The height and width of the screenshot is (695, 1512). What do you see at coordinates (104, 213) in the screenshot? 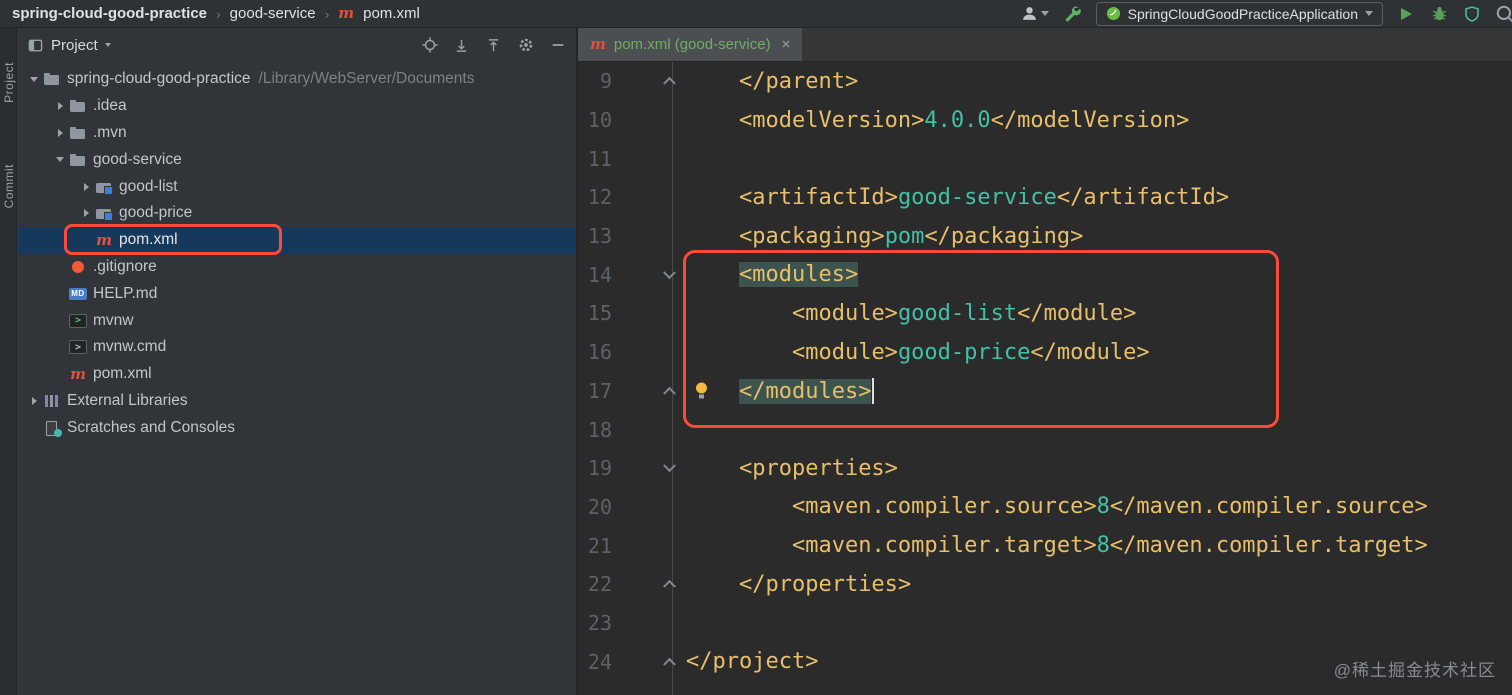
I see `module-folder-icon` at bounding box center [104, 213].